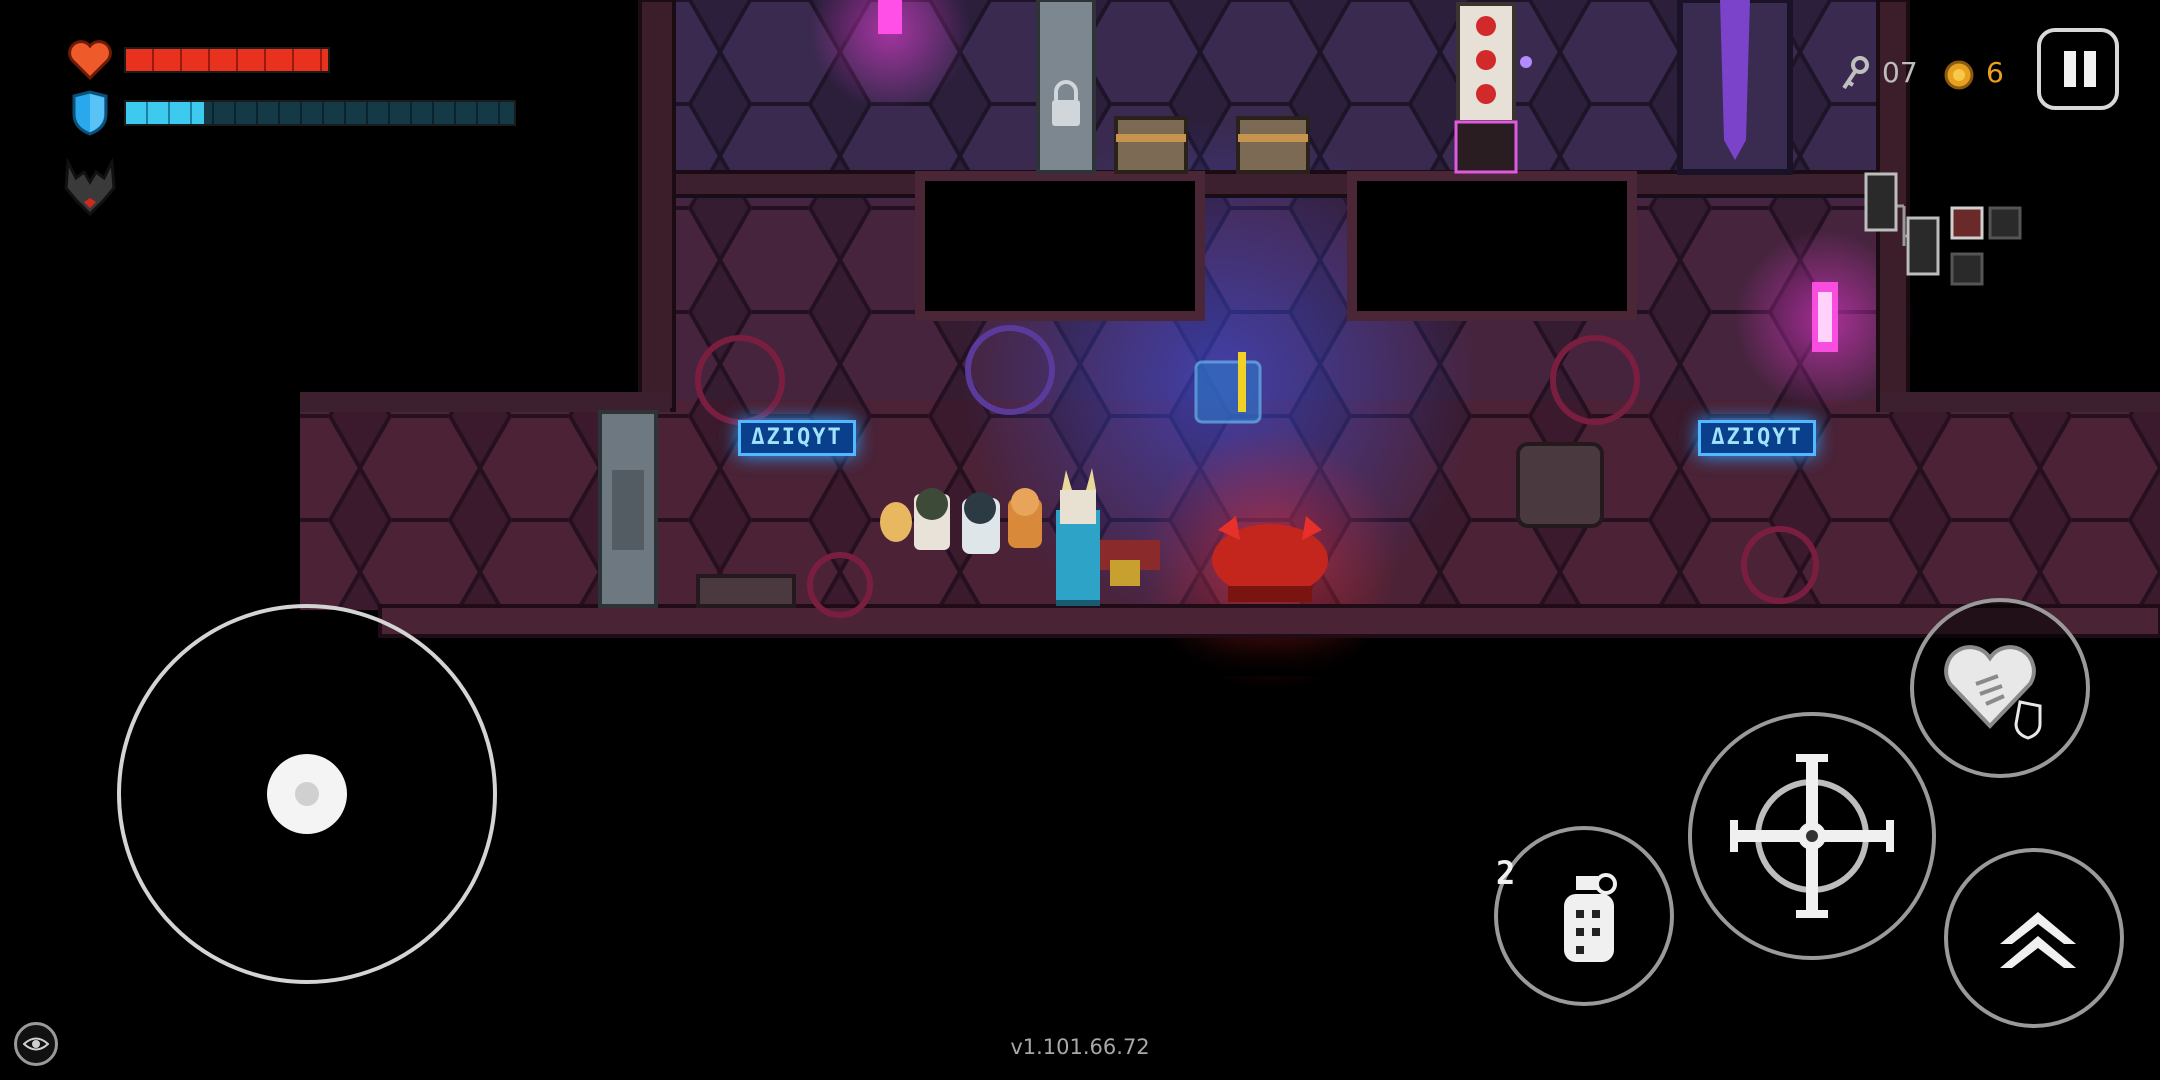 The height and width of the screenshot is (1080, 2160). I want to click on heart-icon, so click(90, 60).